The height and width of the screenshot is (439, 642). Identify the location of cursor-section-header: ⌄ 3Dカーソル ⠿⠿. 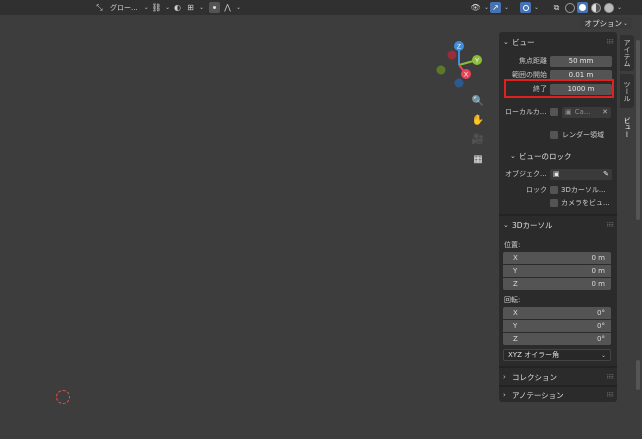
(558, 225).